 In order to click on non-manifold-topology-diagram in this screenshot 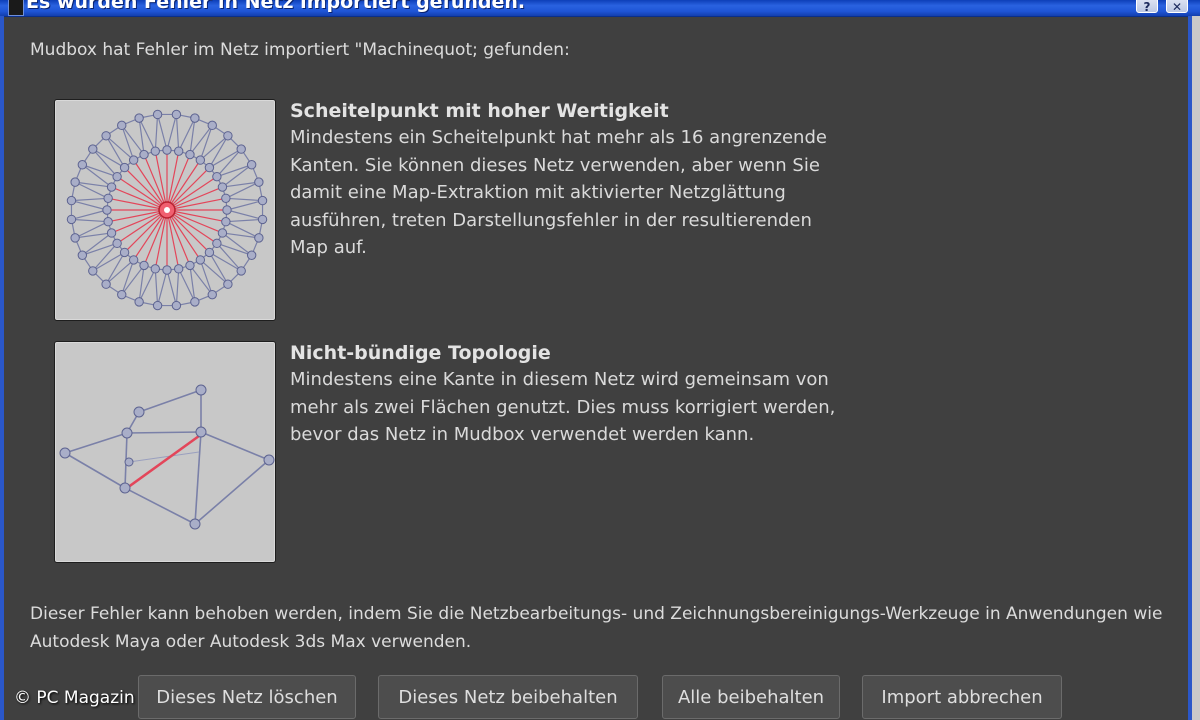, I will do `click(167, 457)`.